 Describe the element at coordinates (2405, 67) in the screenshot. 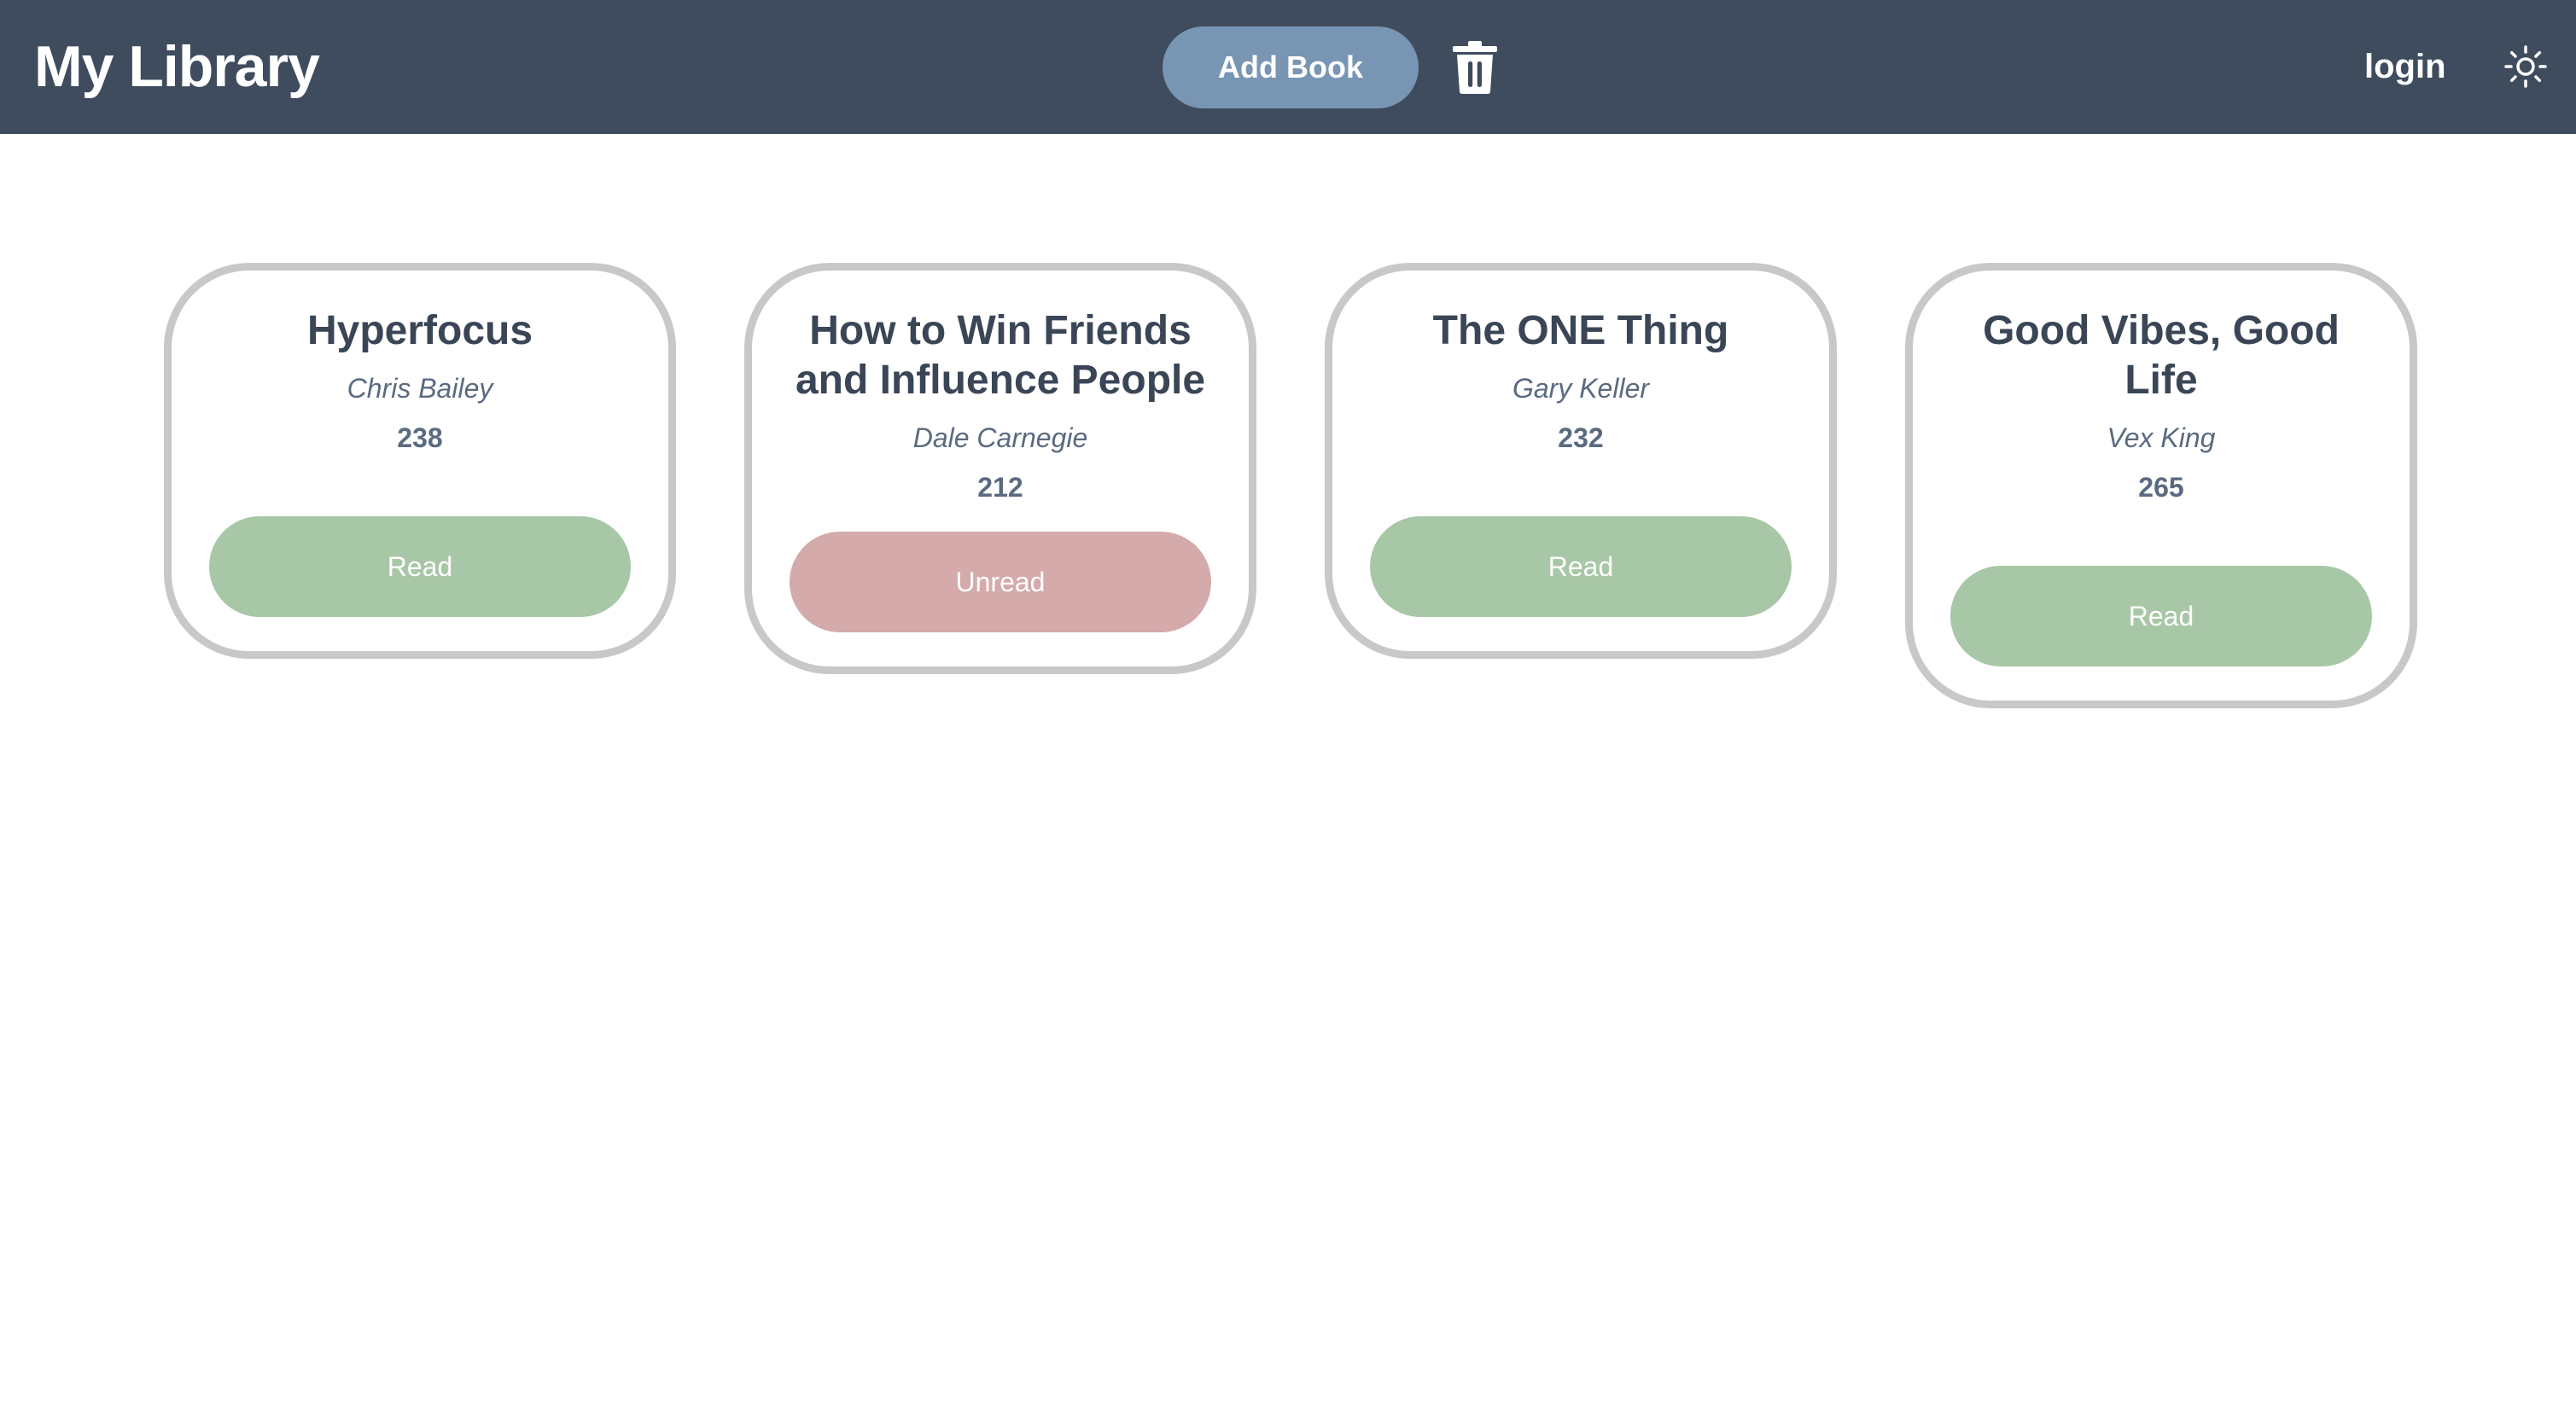

I see `login-link: login` at that location.